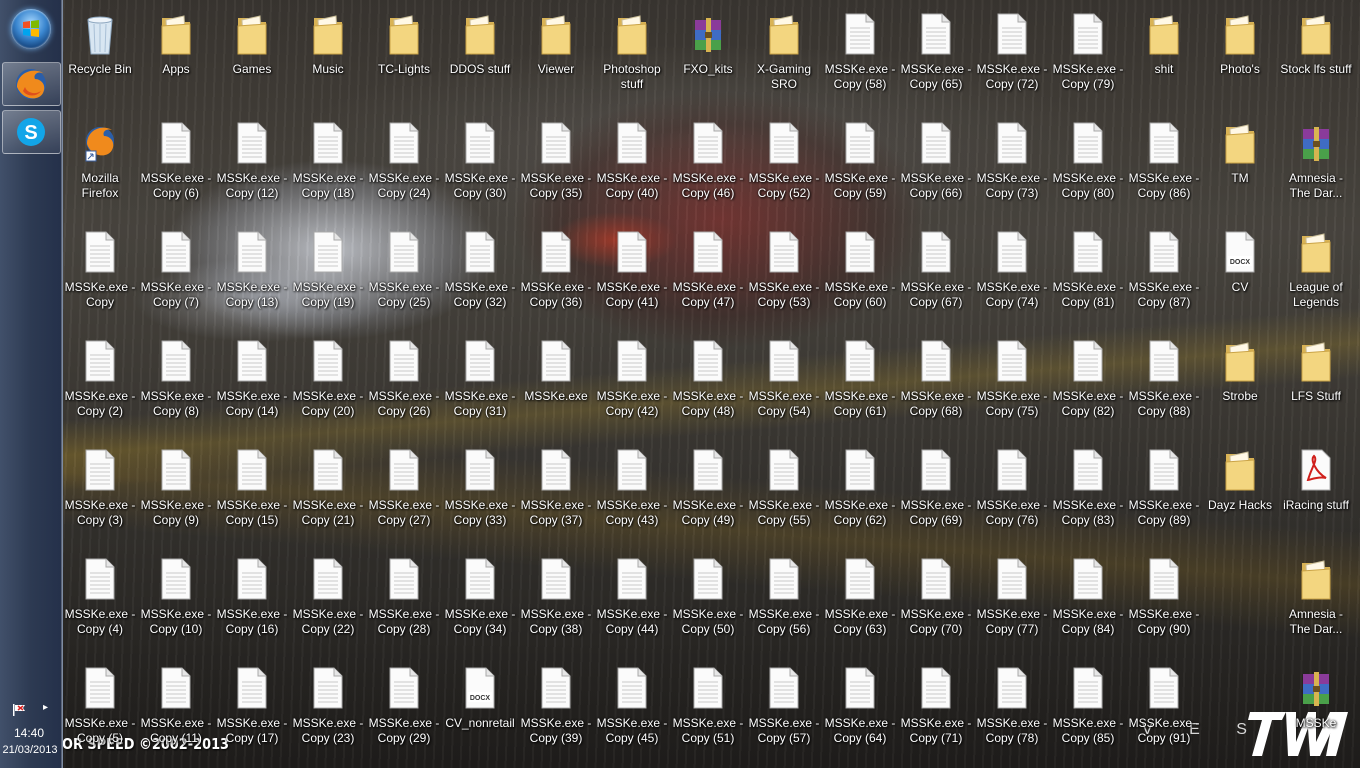 The height and width of the screenshot is (768, 1360). I want to click on show-hidden-icons-arrow-icon: ▸, so click(45, 707).